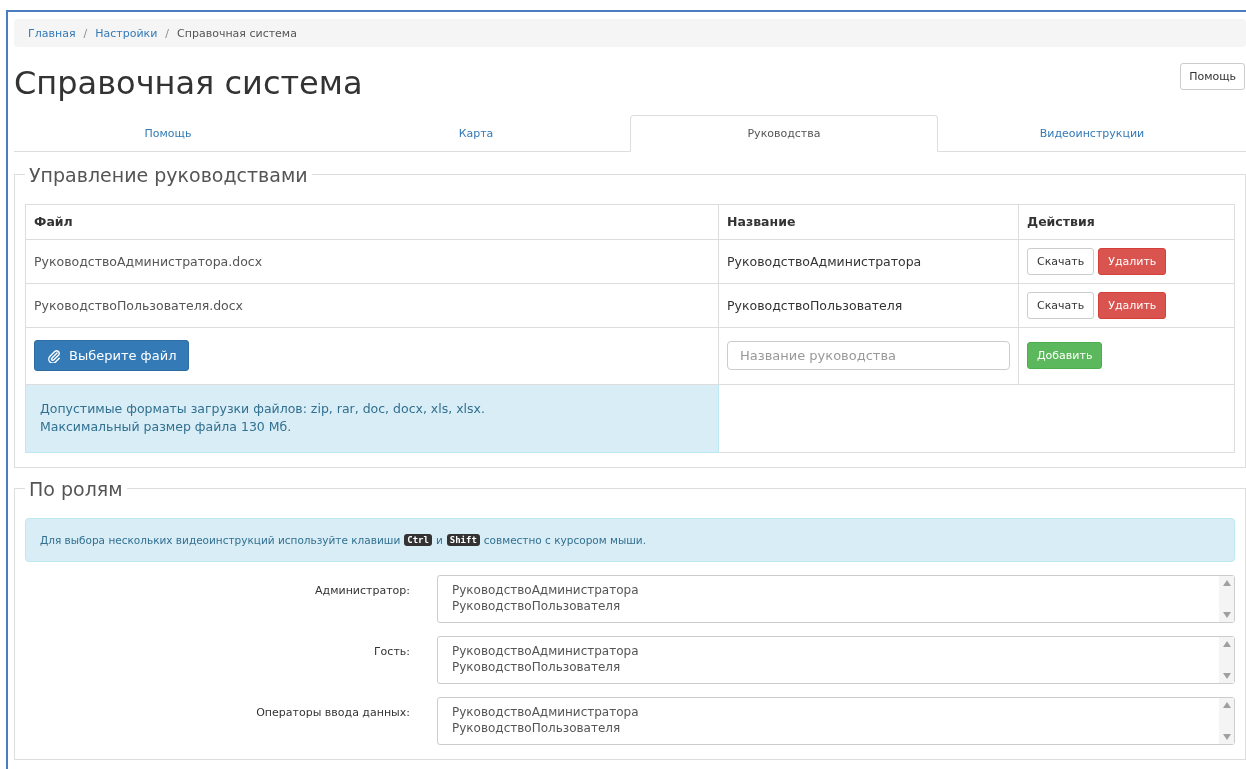  I want to click on tab: Карта, so click(476, 133).